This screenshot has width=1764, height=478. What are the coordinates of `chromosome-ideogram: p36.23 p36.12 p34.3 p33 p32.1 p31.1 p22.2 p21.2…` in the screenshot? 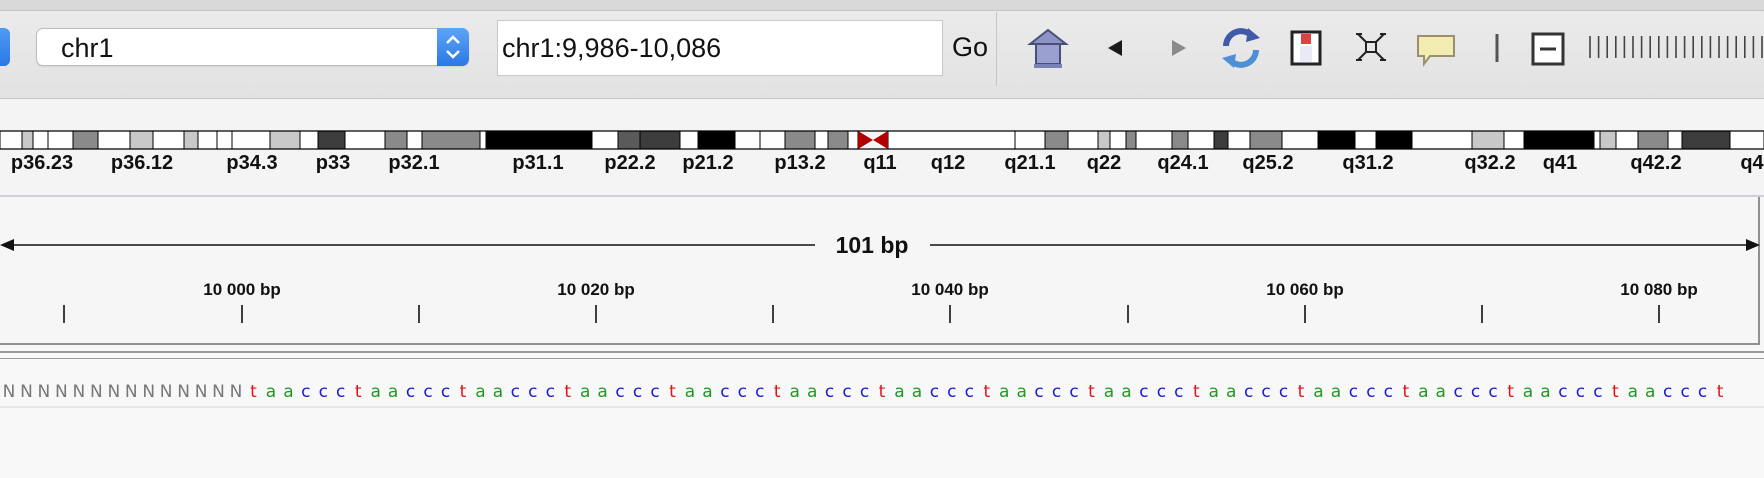 It's located at (882, 151).